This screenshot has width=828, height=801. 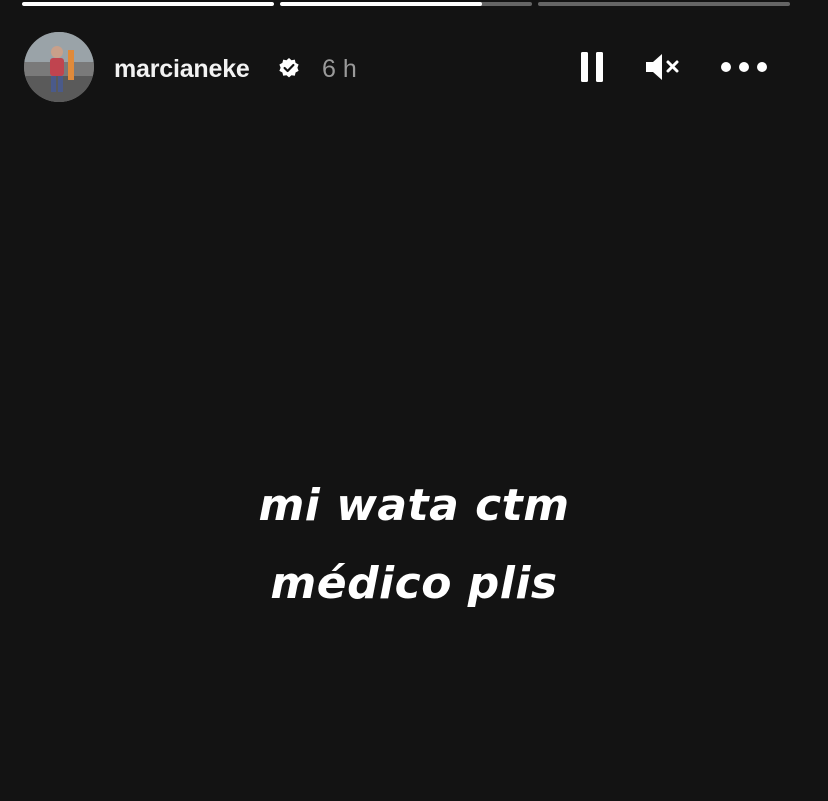 I want to click on pause-icon, so click(x=592, y=67).